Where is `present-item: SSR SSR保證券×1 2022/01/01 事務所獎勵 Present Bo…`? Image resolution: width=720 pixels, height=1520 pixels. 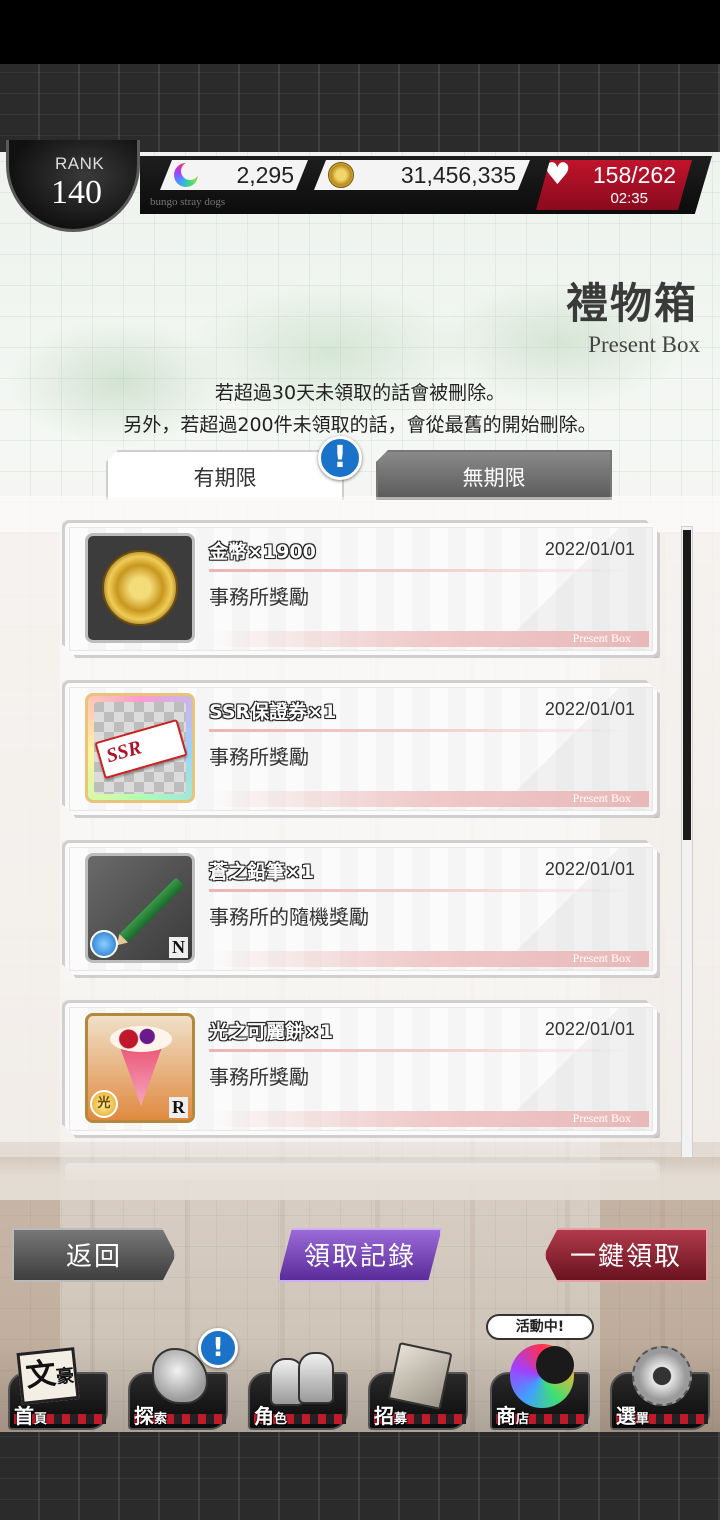
present-item: SSR SSR保證券×1 2022/01/01 事務所獎勵 Present Bo… is located at coordinates (361, 749).